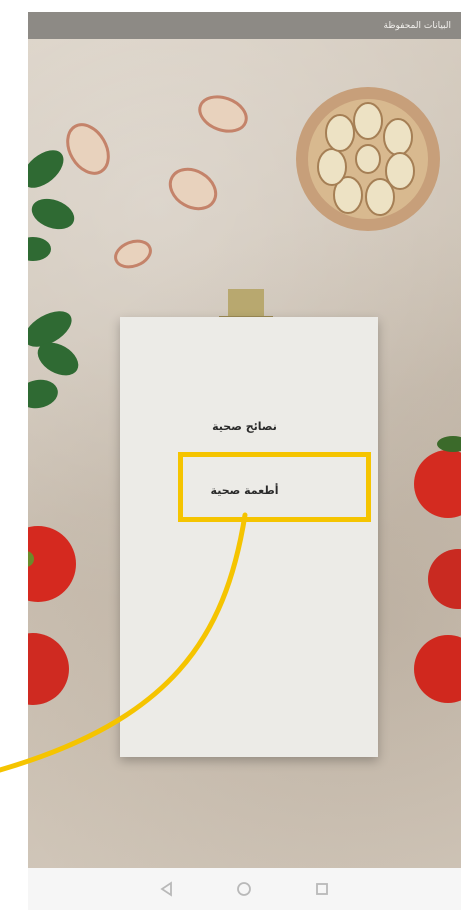 The width and height of the screenshot is (461, 910). What do you see at coordinates (244, 25) in the screenshot?
I see `status-bar: البيانات المحفوظة` at bounding box center [244, 25].